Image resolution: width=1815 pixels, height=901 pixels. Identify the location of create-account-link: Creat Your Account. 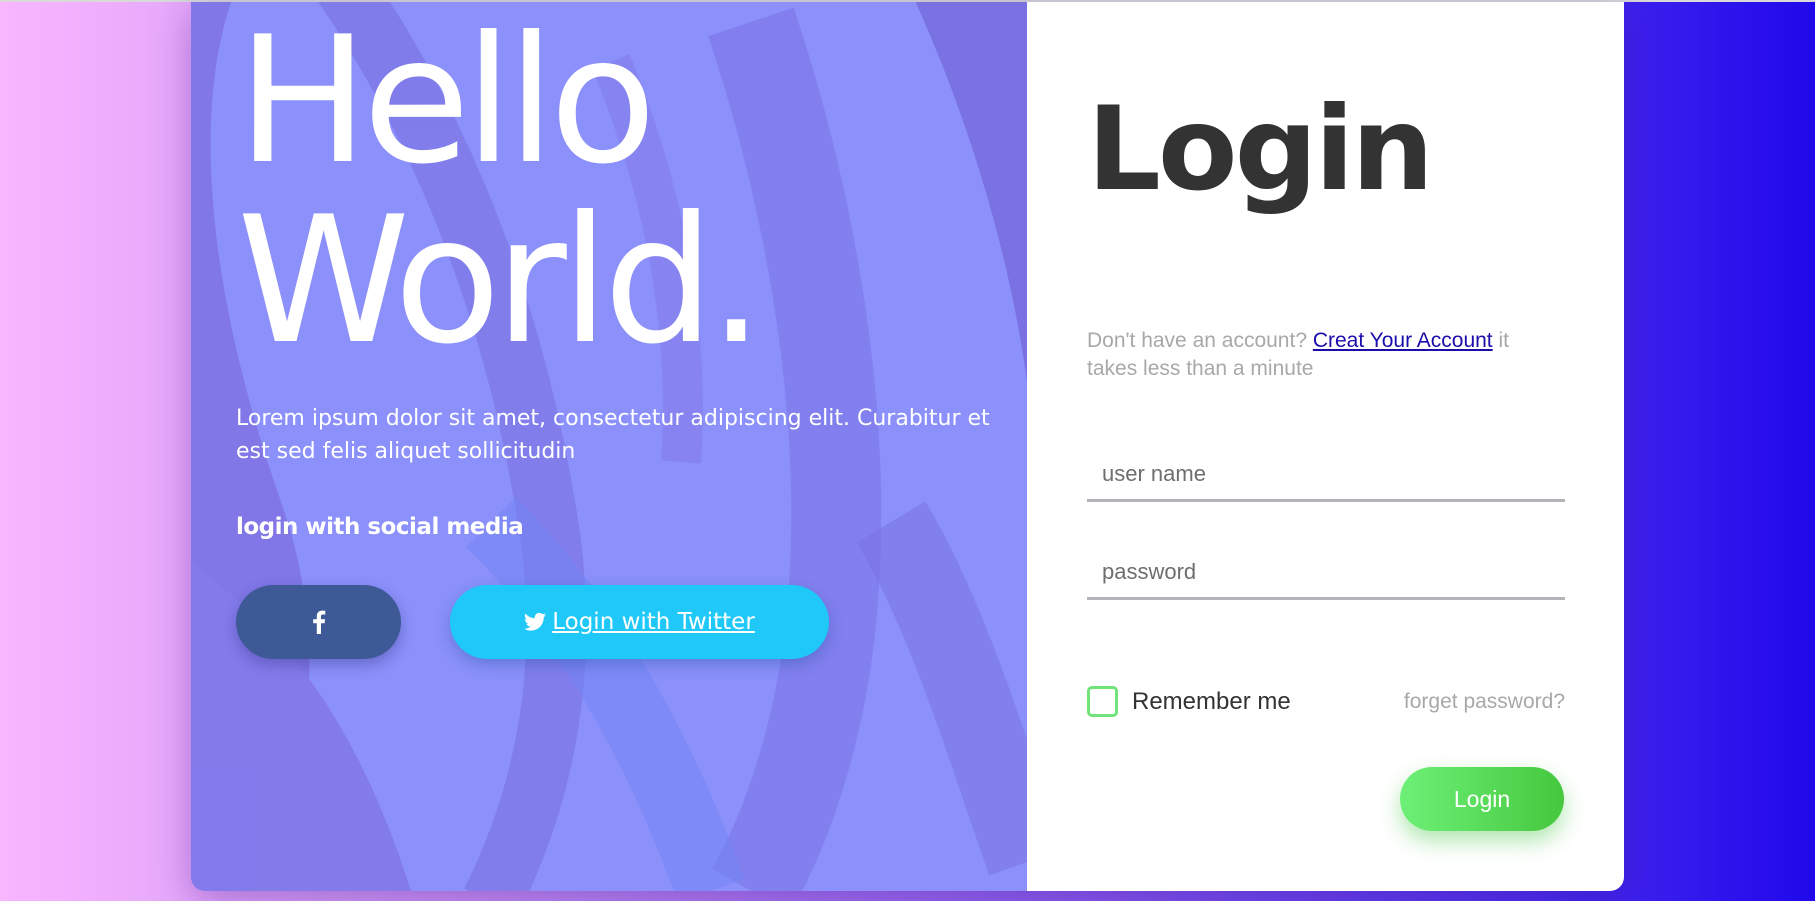
(1403, 340).